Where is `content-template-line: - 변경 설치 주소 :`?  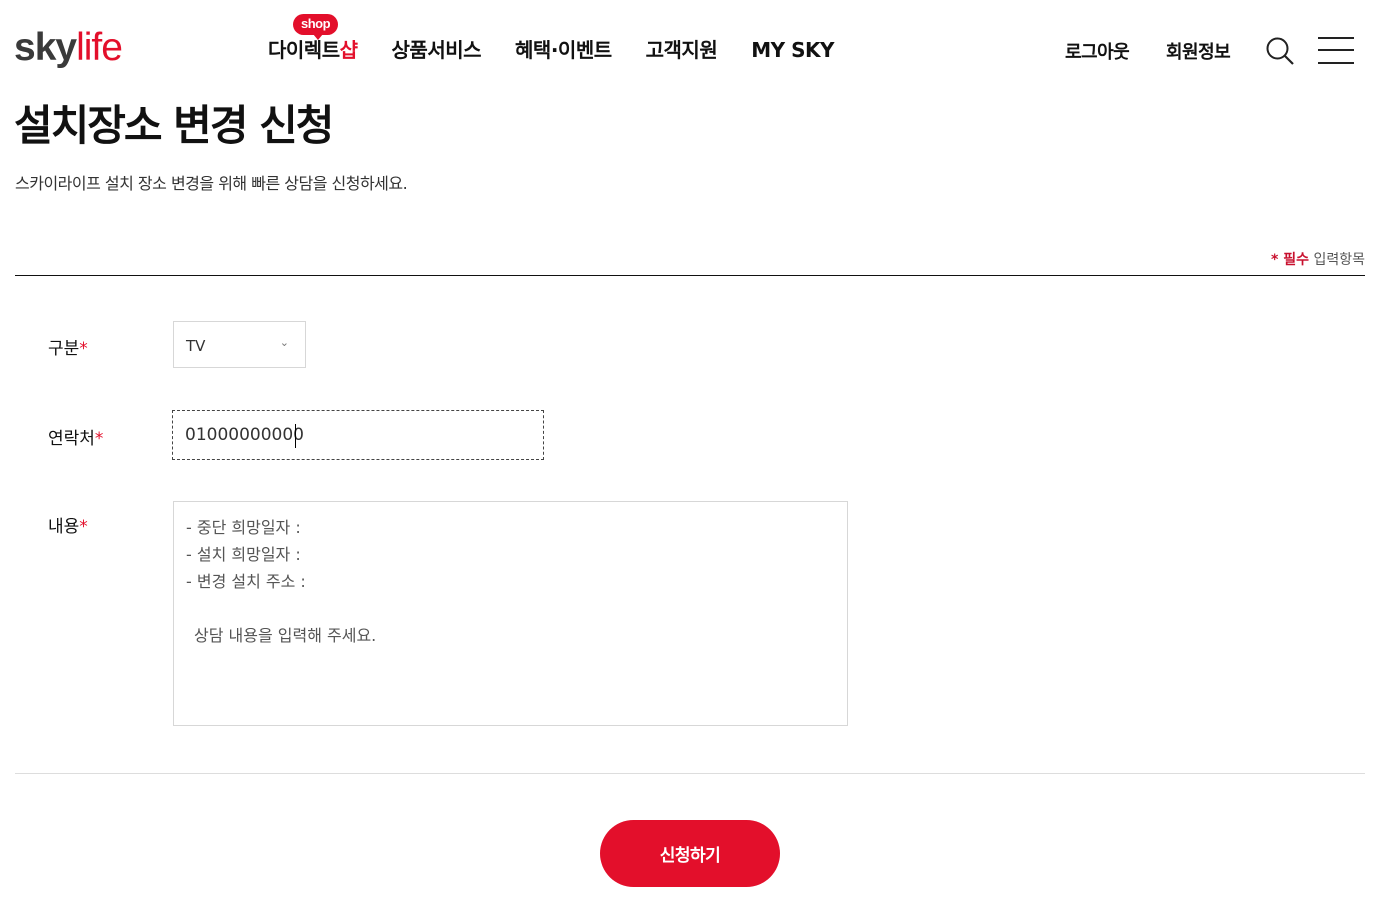 content-template-line: - 변경 설치 주소 : is located at coordinates (246, 581).